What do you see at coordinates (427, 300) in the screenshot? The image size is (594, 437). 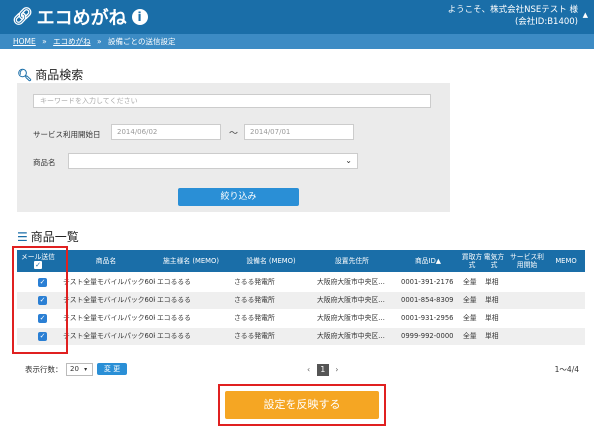 I see `cell-product-id: 0001-854-8309` at bounding box center [427, 300].